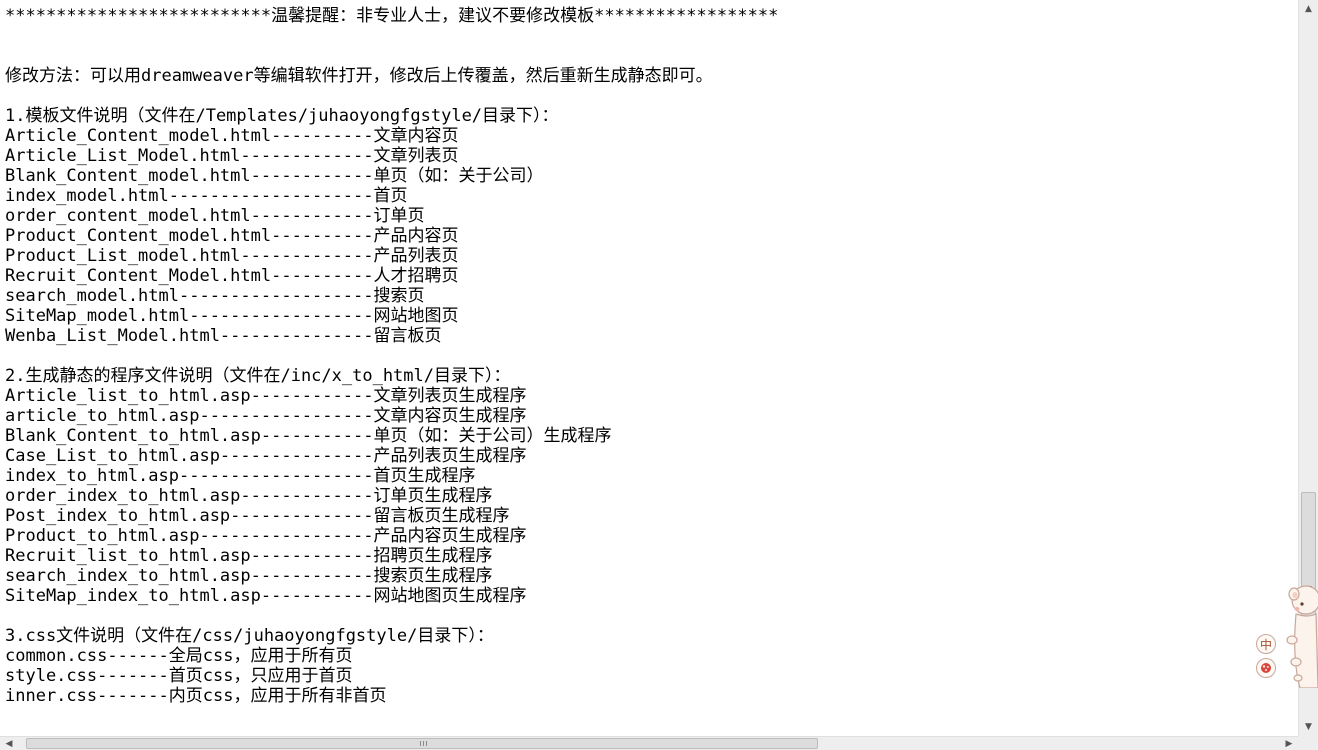 The image size is (1318, 750). What do you see at coordinates (1308, 727) in the screenshot?
I see `scroll-down-button: ▼` at bounding box center [1308, 727].